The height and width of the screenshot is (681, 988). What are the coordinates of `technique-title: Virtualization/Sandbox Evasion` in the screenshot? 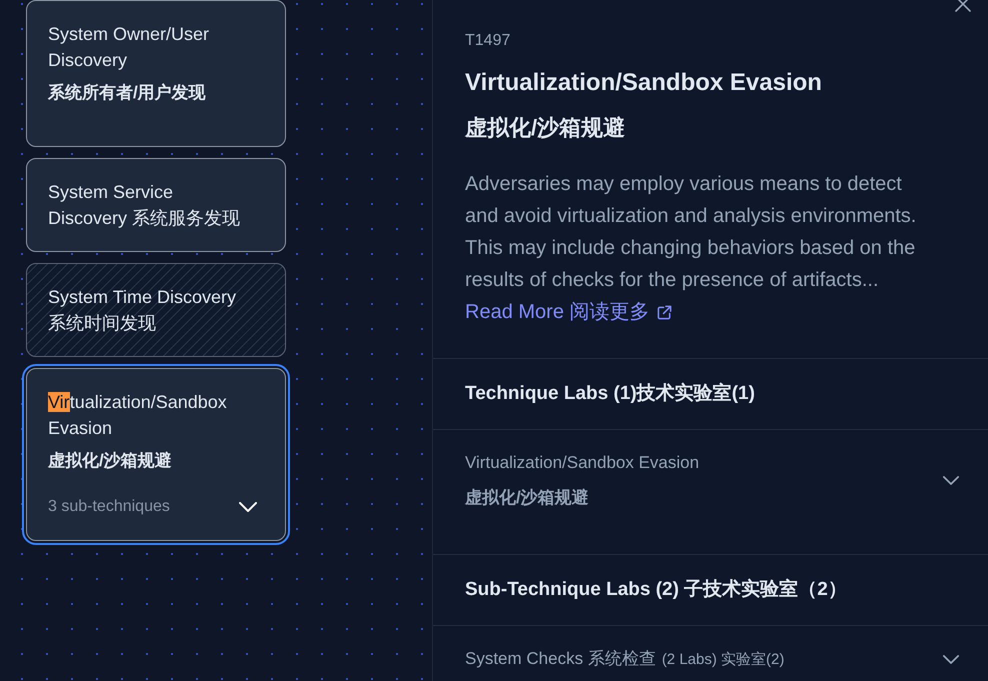 It's located at (644, 83).